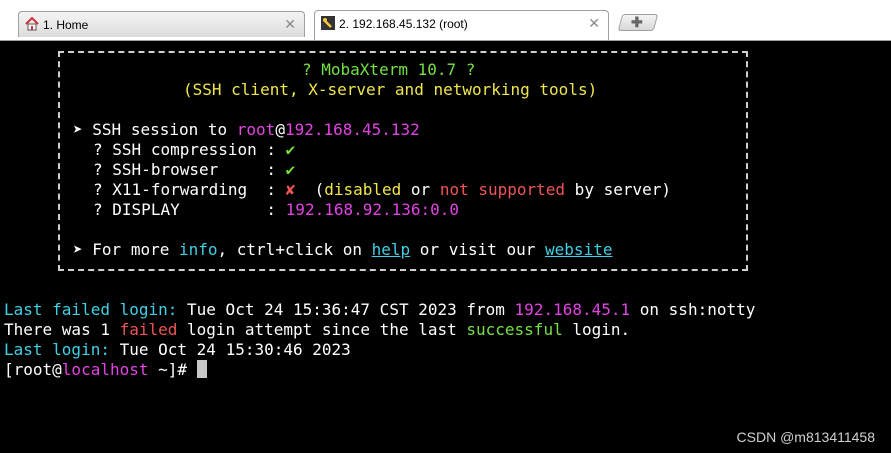 This screenshot has width=891, height=453. Describe the element at coordinates (276, 209) in the screenshot. I see `display-line: ? DISPLAY : 192.168.92.136:0.0` at that location.